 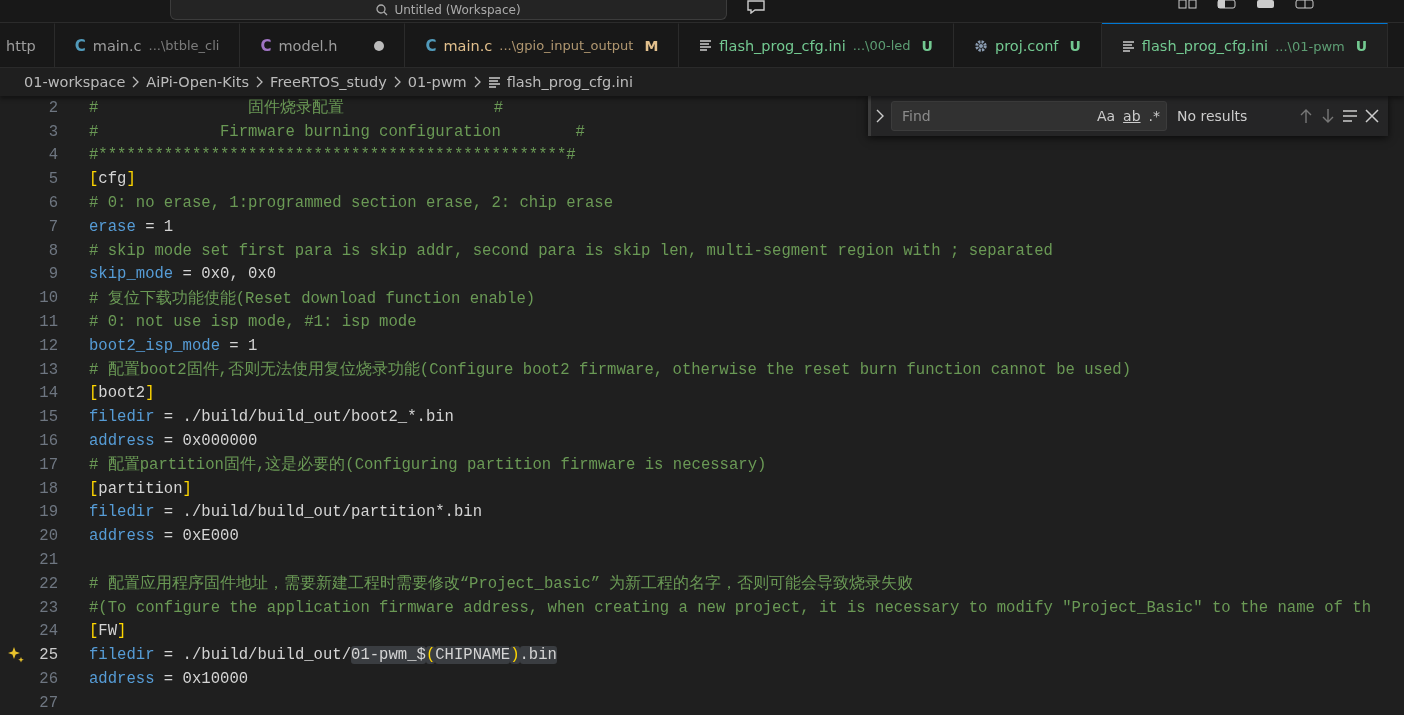 What do you see at coordinates (1187, 4) in the screenshot?
I see `split-layout-icon` at bounding box center [1187, 4].